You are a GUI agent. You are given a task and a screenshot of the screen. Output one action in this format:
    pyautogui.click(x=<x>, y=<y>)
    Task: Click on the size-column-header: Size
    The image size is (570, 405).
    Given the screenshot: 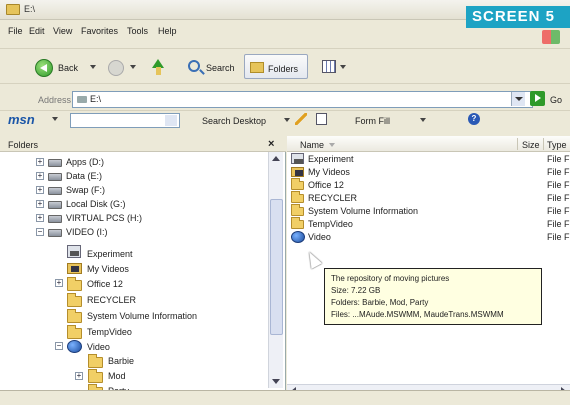 What is the action you would take?
    pyautogui.click(x=531, y=145)
    